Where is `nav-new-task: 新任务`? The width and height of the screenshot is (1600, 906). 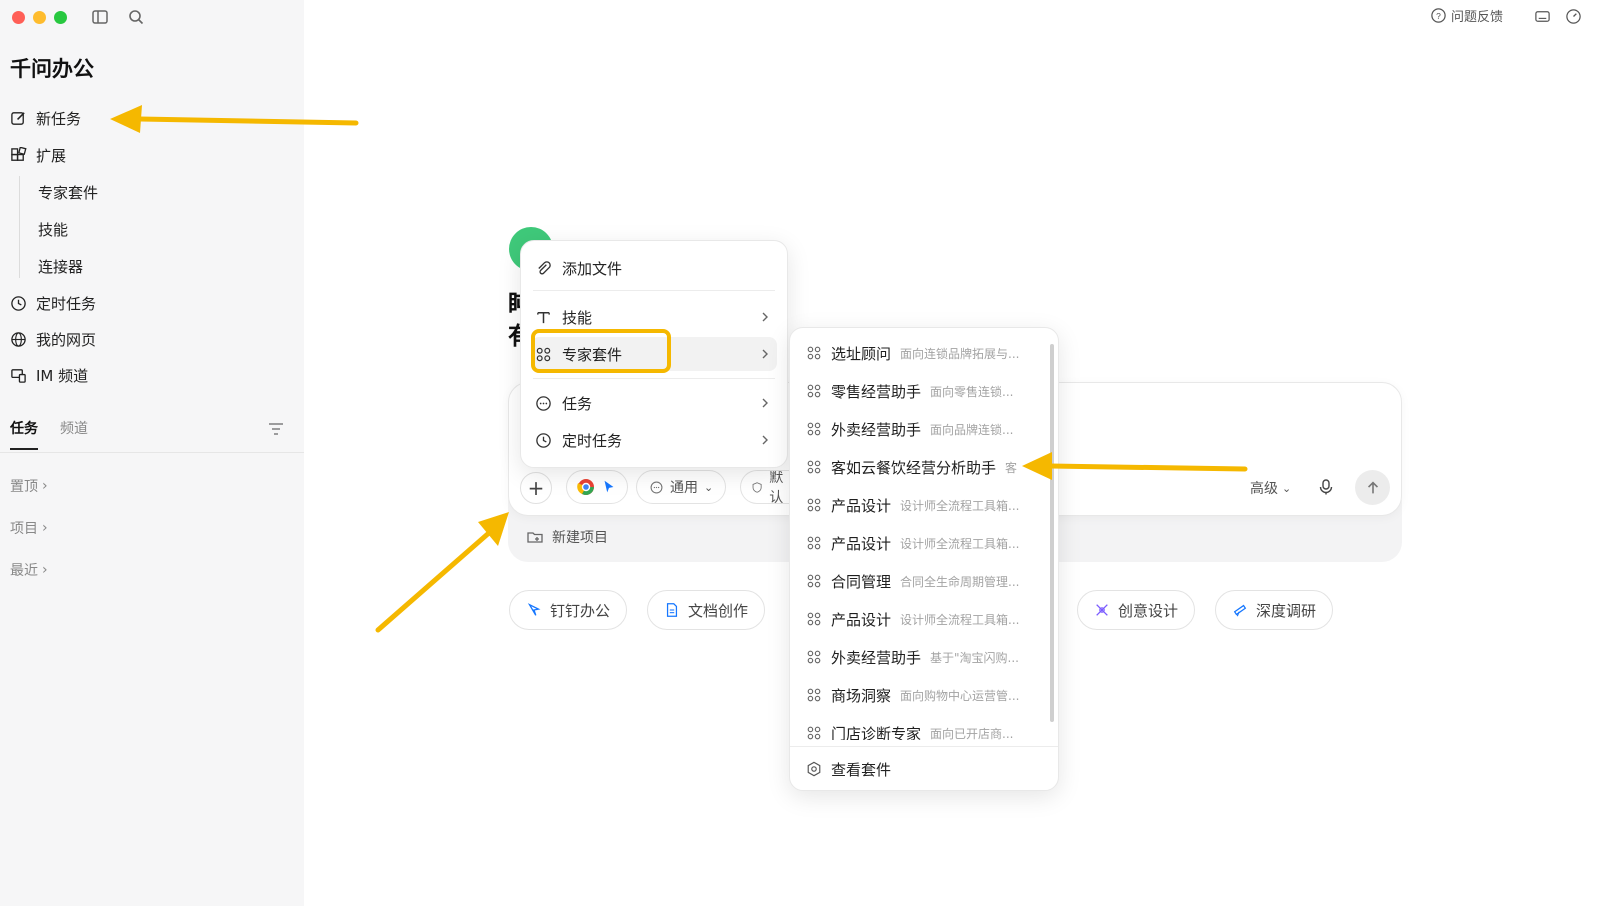
nav-new-task: 新任务 is located at coordinates (45, 118).